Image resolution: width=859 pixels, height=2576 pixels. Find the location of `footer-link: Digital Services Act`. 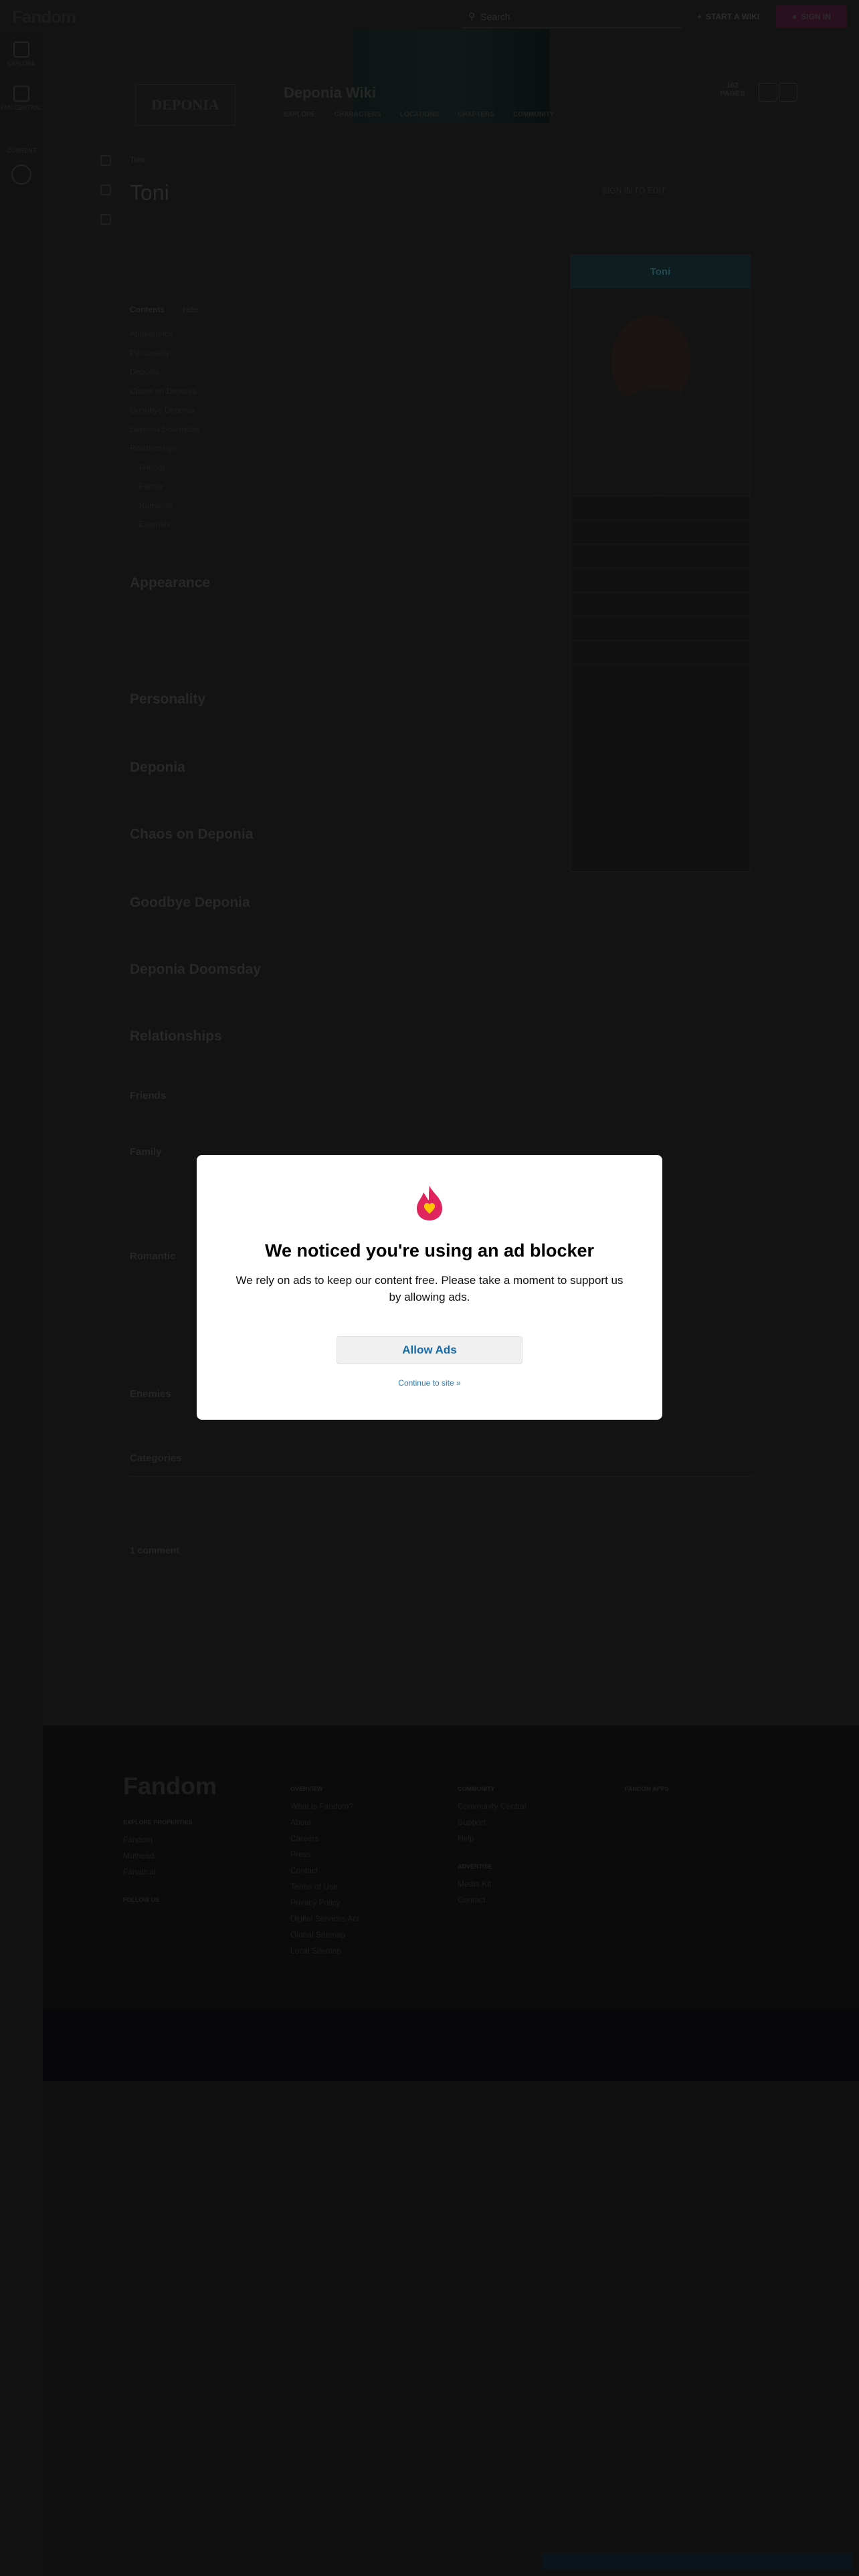

footer-link: Digital Services Act is located at coordinates (324, 1918).